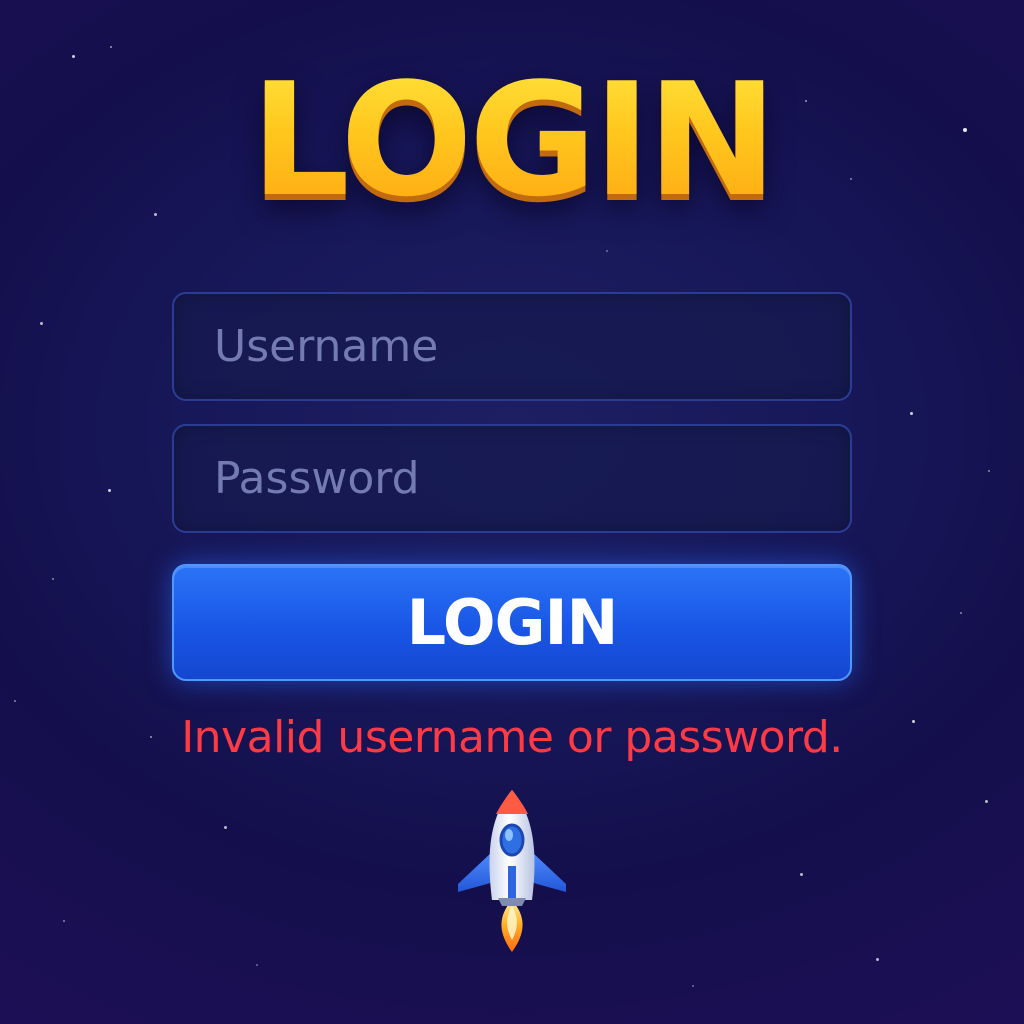  I want to click on rocket-icon, so click(512, 870).